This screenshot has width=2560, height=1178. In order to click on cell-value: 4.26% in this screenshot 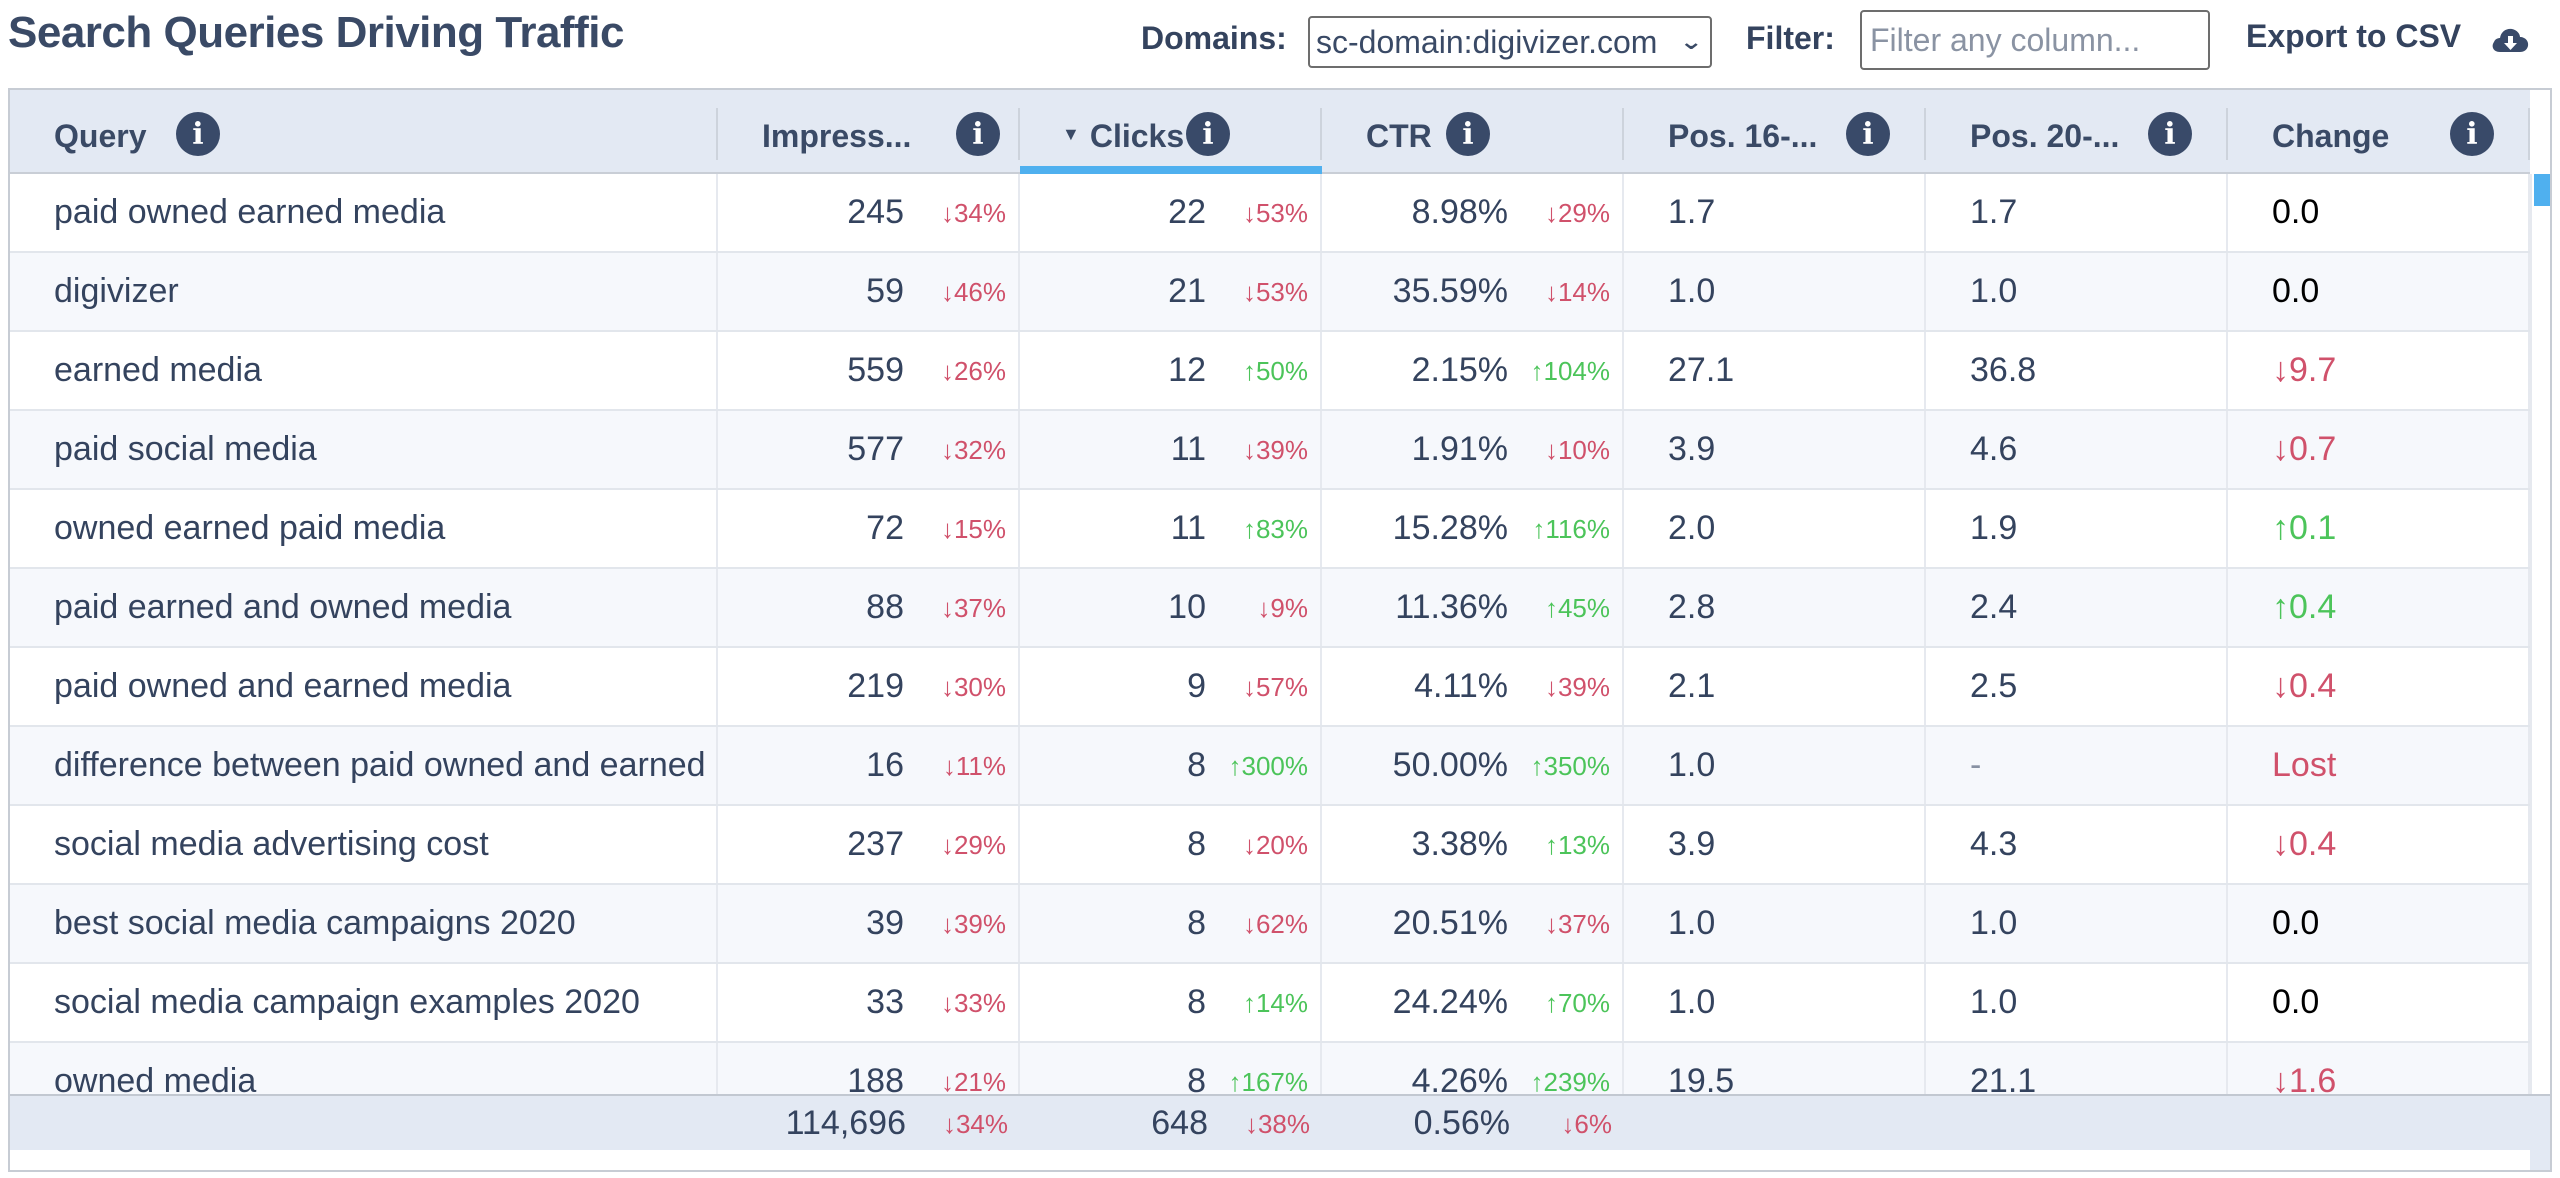, I will do `click(1459, 1079)`.